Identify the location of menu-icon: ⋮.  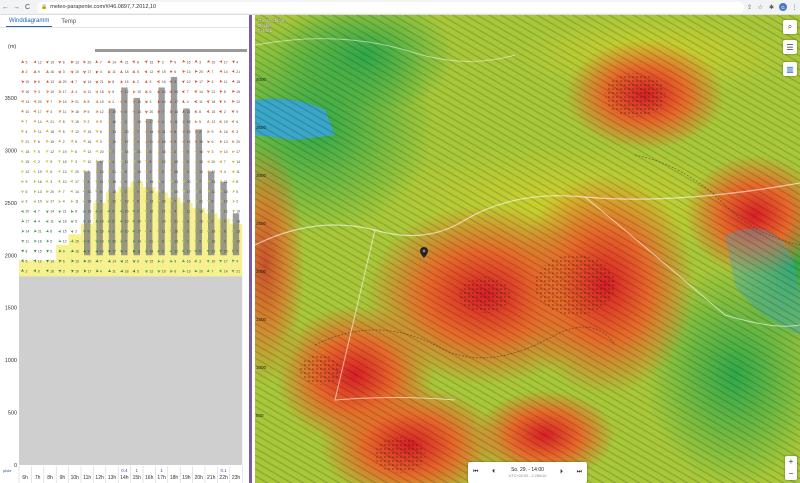
(794, 7).